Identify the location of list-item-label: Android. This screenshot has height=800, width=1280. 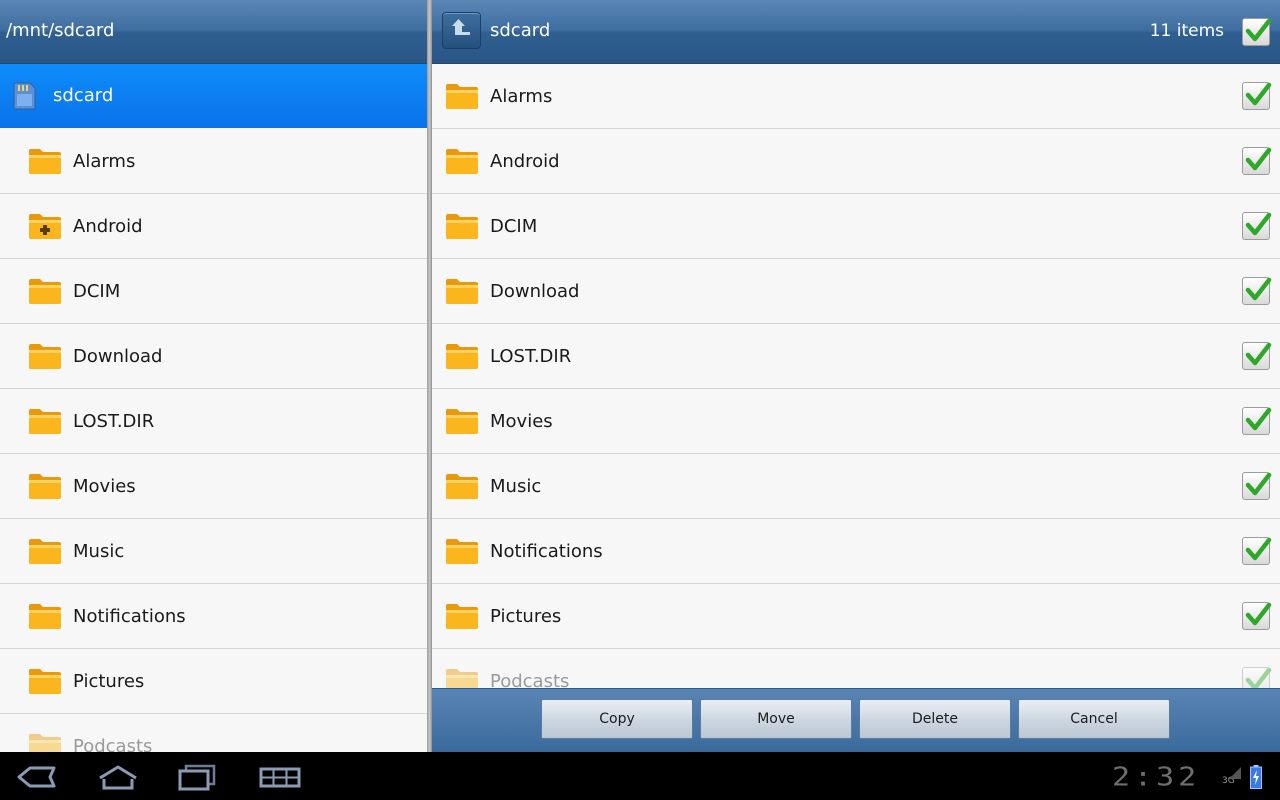
(525, 161).